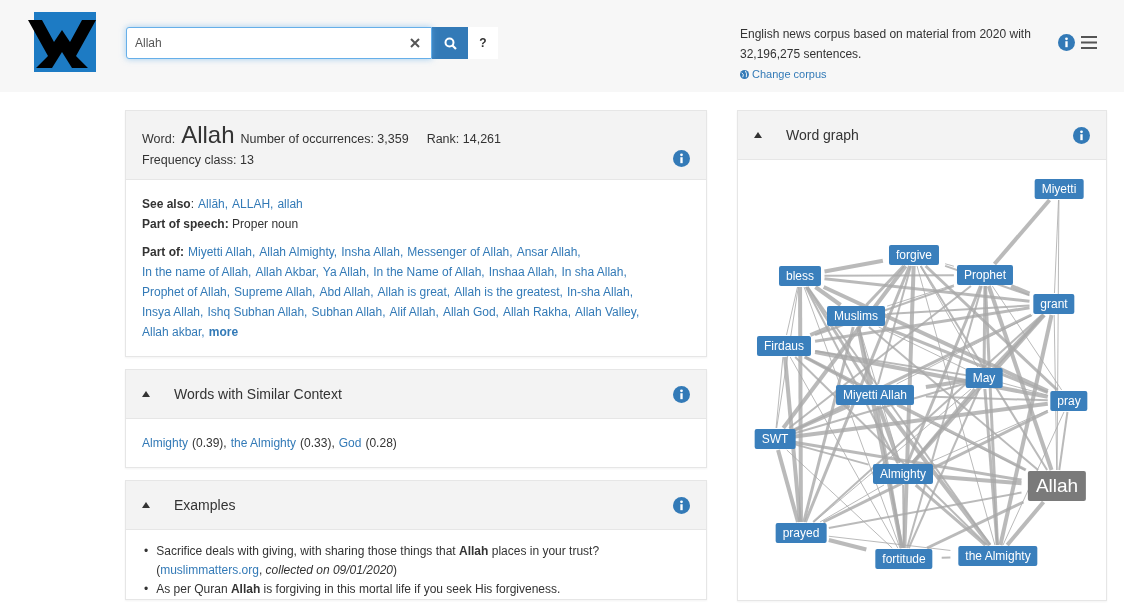 Image resolution: width=1124 pixels, height=612 pixels. I want to click on graph-node: Miyetti, so click(1059, 189).